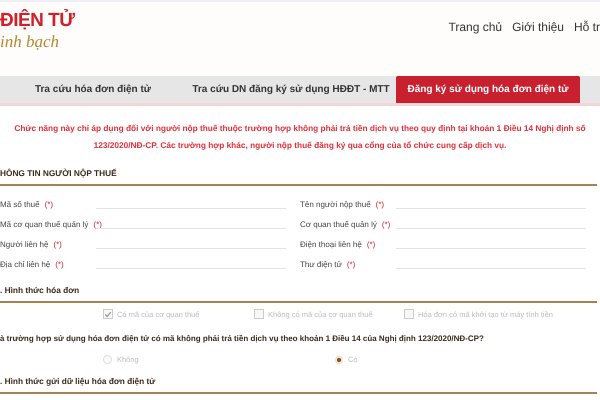 Image resolution: width=600 pixels, height=400 pixels. What do you see at coordinates (30, 42) in the screenshot?
I see `logo-tagline: inh bạch` at bounding box center [30, 42].